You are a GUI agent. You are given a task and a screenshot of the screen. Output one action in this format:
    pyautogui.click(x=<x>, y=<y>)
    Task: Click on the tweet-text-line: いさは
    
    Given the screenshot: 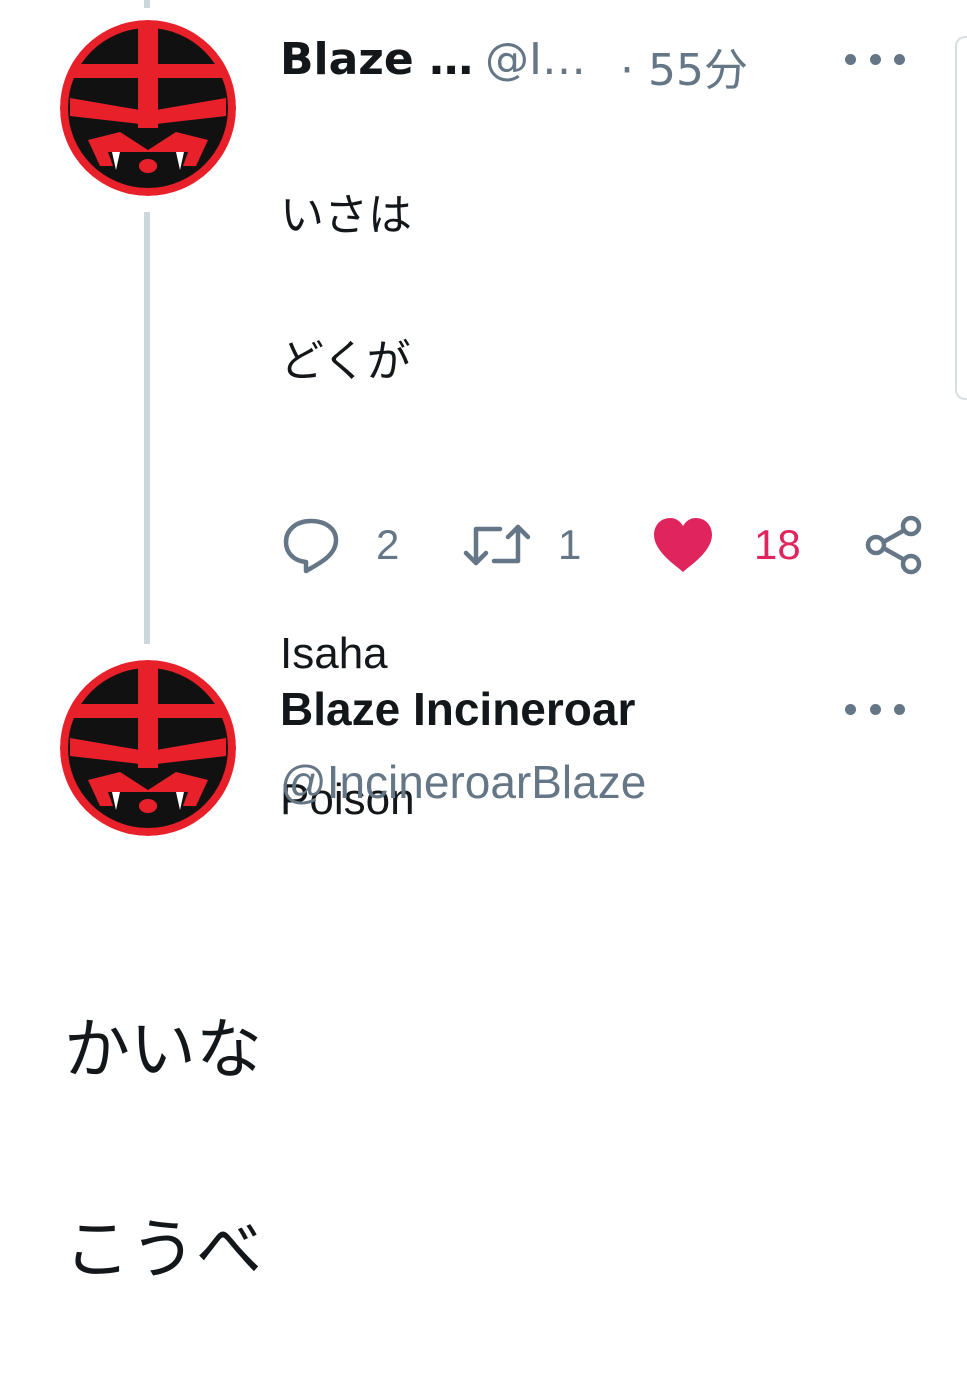 What is the action you would take?
    pyautogui.click(x=346, y=215)
    